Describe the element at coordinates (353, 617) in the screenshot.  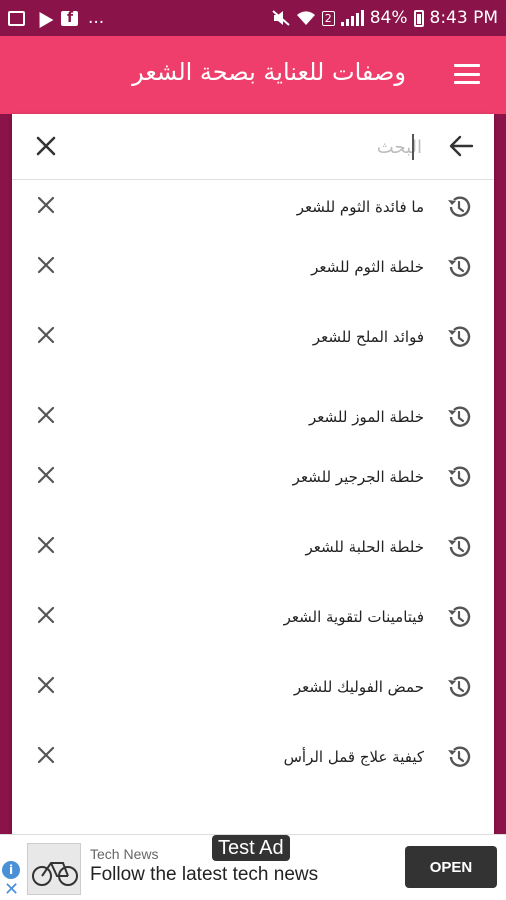
I see `history-item-label: فيتامينات لتقوية الشعر` at that location.